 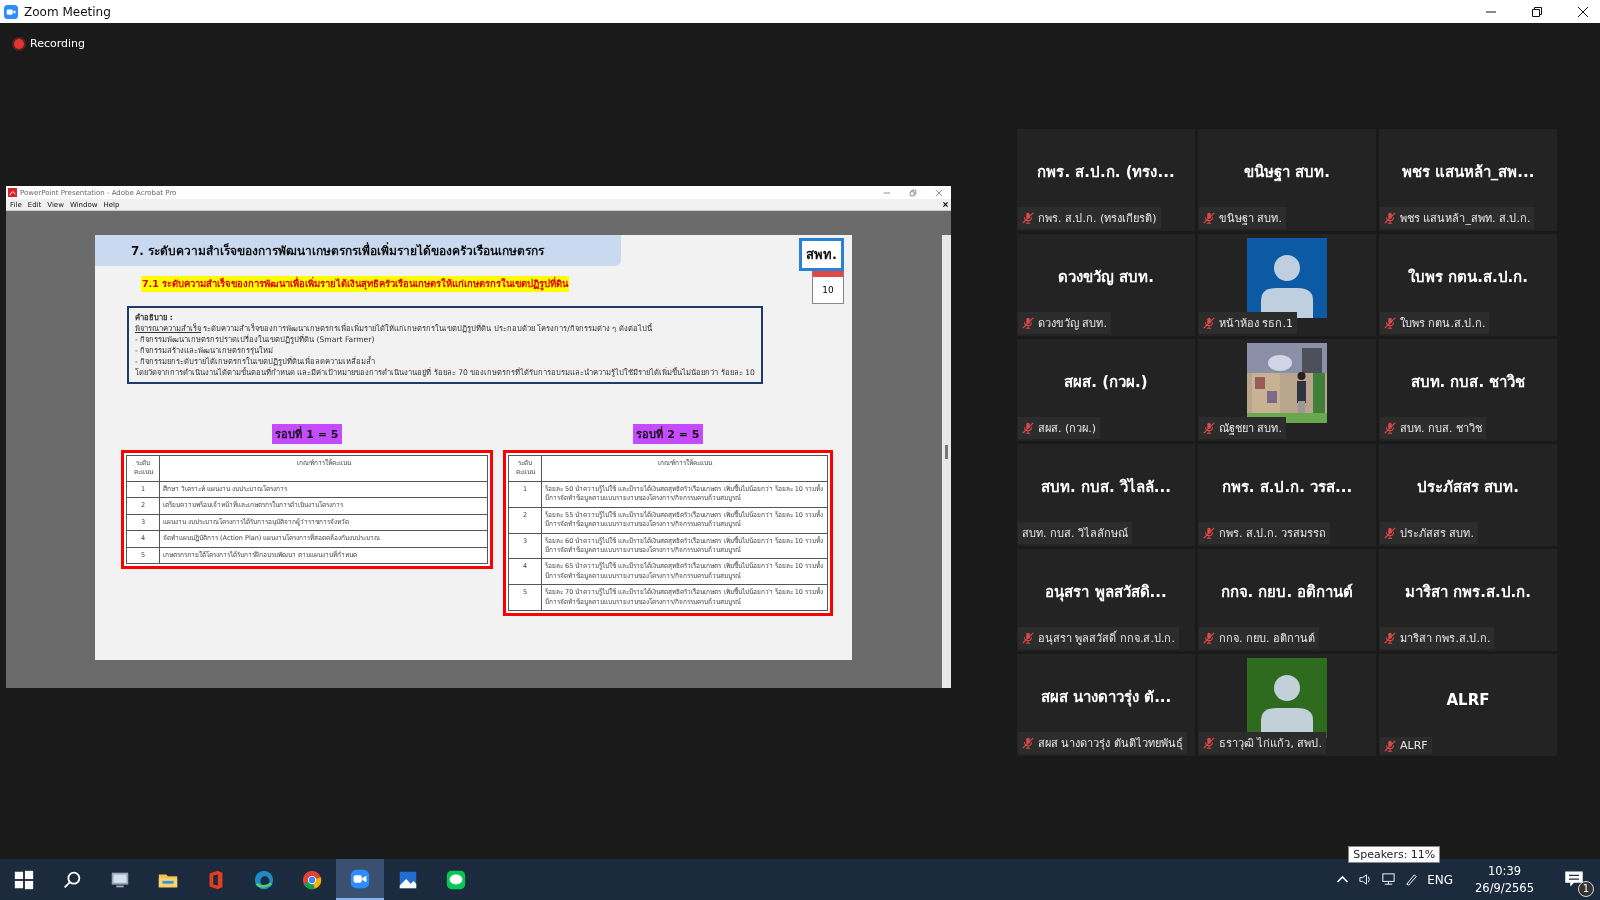 I want to click on participant-tile: สผส นางดาวรุ่ง ตั... สผส นางดาวรุ่ง ตันติไวทยพันธุ์, so click(x=1106, y=705).